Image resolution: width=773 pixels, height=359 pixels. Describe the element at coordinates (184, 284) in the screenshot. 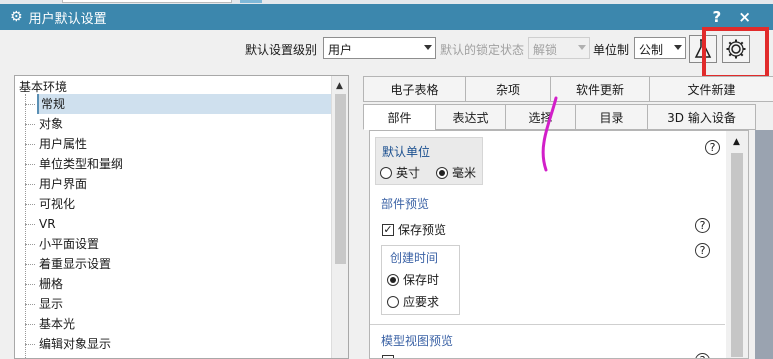

I see `tree-item-grid: 栅格` at that location.